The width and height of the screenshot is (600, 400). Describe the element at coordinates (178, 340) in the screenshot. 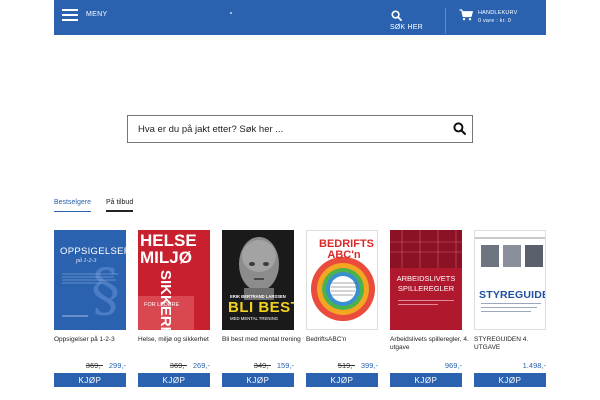

I see `product-title: Helse, miljø og sikkerhet` at that location.